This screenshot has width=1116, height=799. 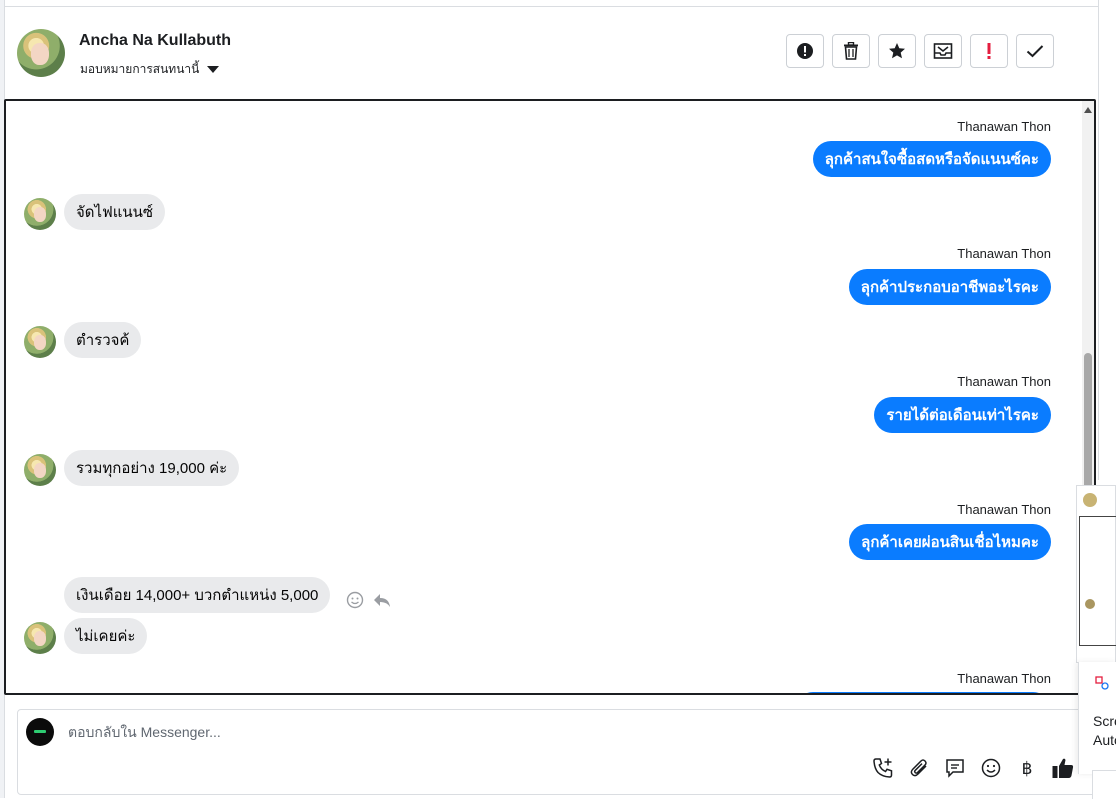 What do you see at coordinates (962, 415) in the screenshot?
I see `message-bubble-outgoing: รายได้ต่อเดือนเท่าไรคะ` at bounding box center [962, 415].